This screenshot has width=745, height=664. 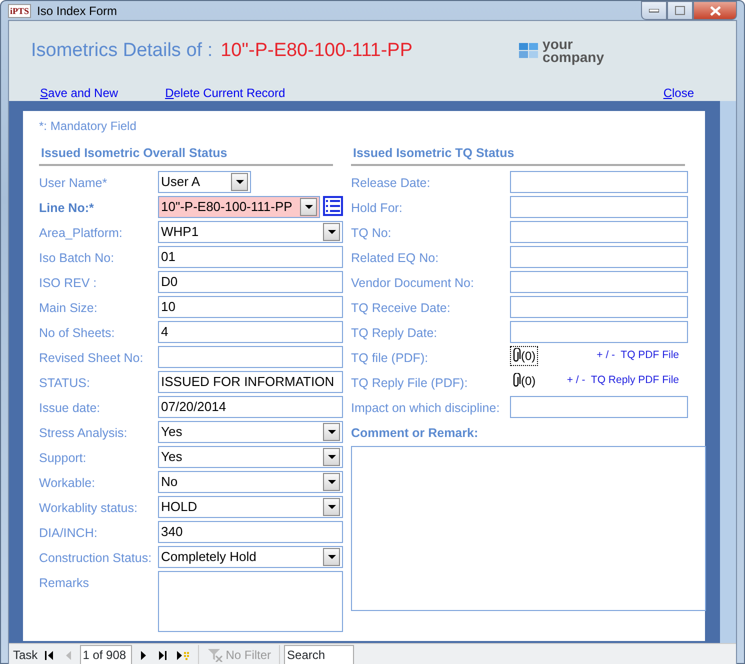 What do you see at coordinates (395, 258) in the screenshot?
I see `field-label: Related EQ No:` at bounding box center [395, 258].